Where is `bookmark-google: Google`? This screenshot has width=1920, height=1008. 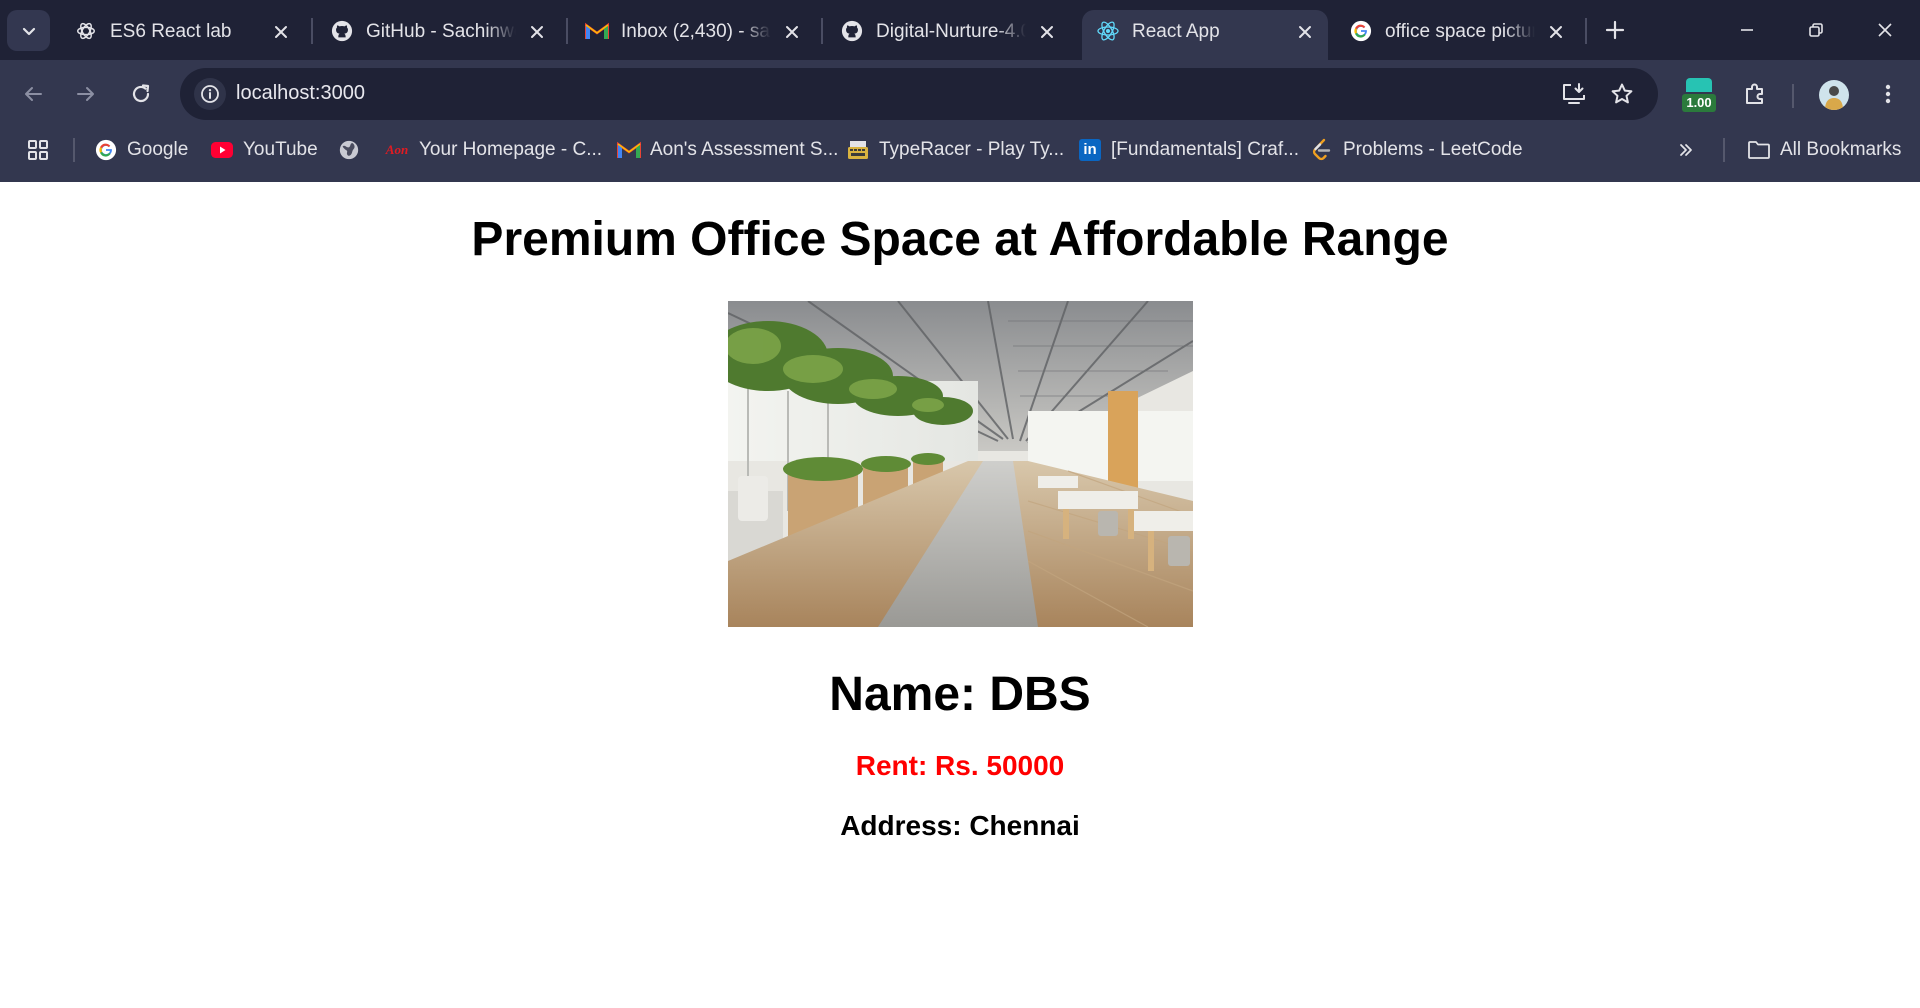 bookmark-google: Google is located at coordinates (141, 150).